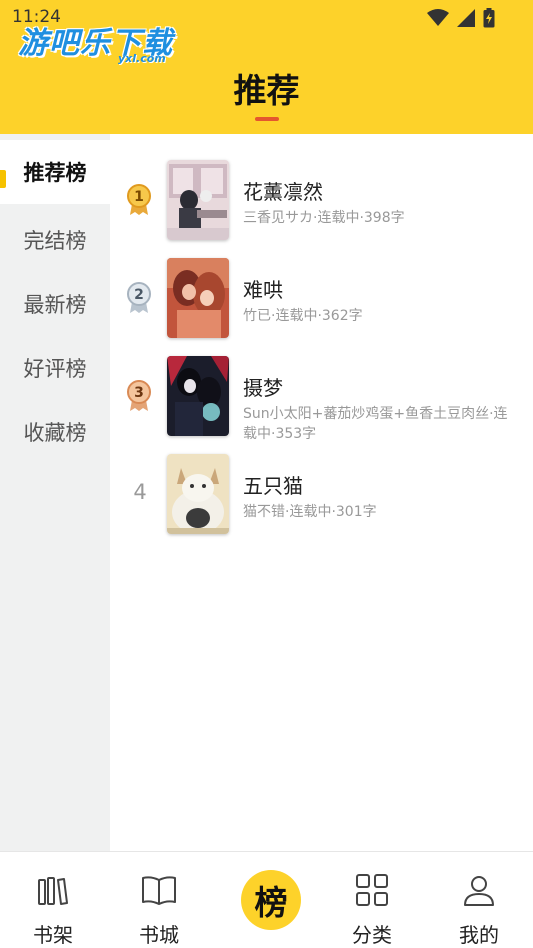 The width and height of the screenshot is (533, 948). What do you see at coordinates (139, 393) in the screenshot?
I see `svg-text: 3` at bounding box center [139, 393].